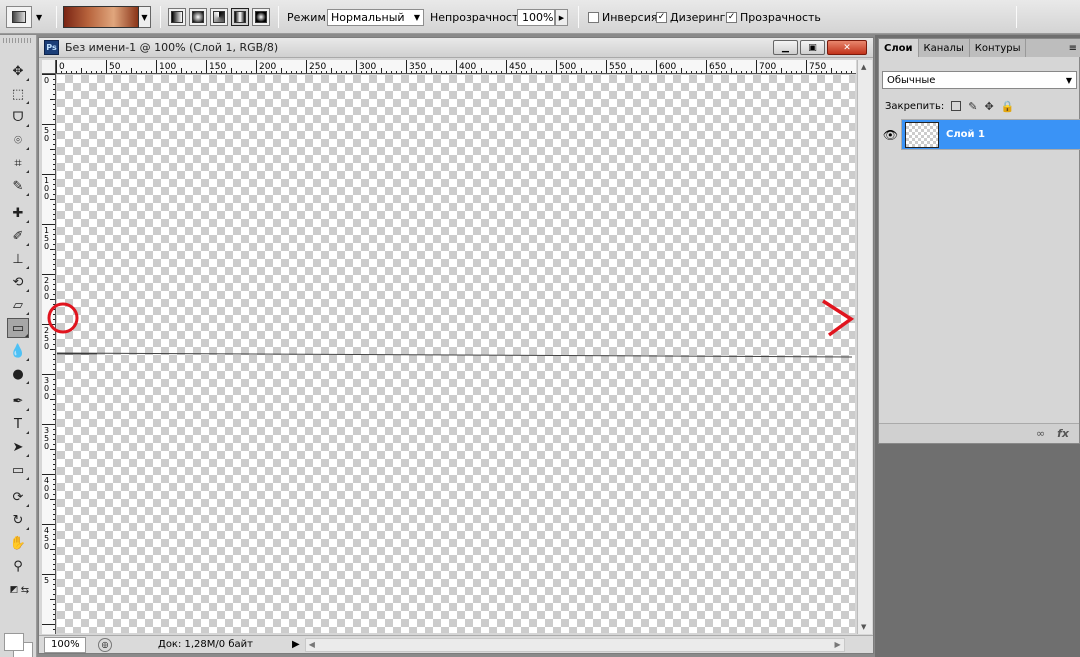 Image resolution: width=1080 pixels, height=657 pixels. I want to click on maximize-button: ▣, so click(812, 47).